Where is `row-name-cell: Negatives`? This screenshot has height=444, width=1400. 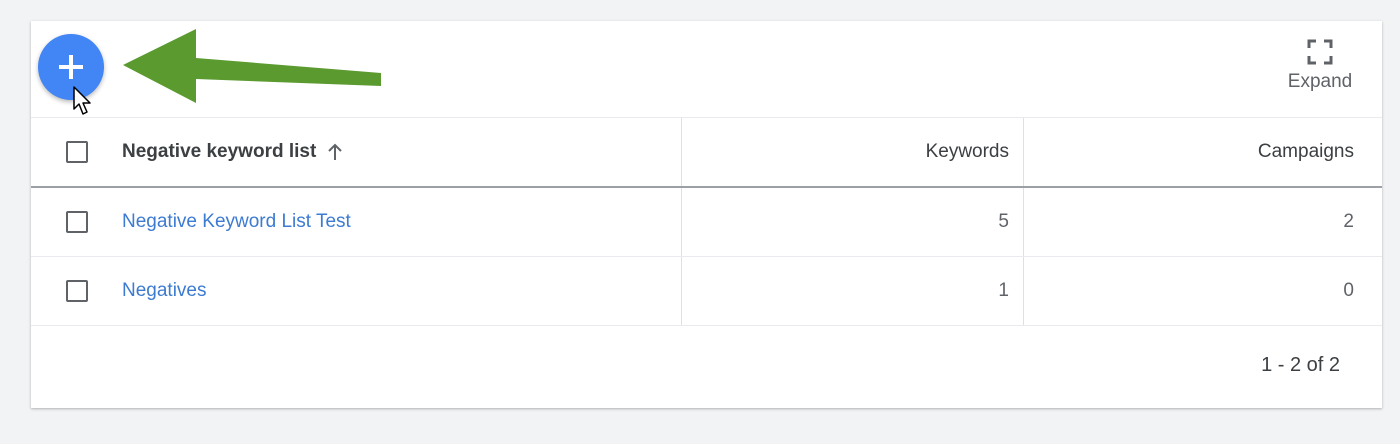
row-name-cell: Negatives is located at coordinates (356, 291).